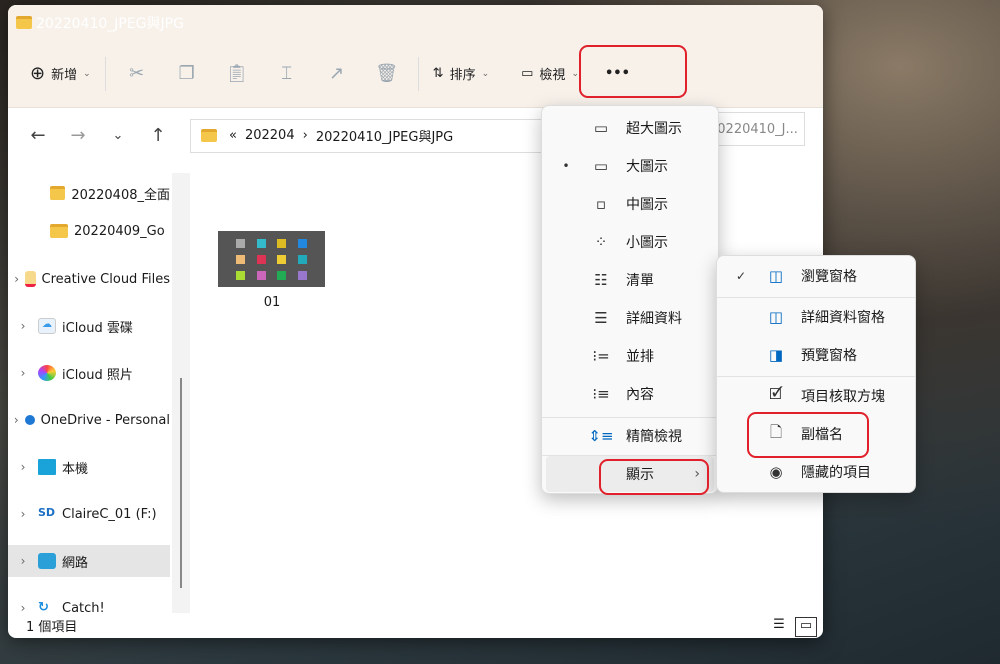 Image resolution: width=1000 pixels, height=664 pixels. I want to click on menu-item-details-pane: ◫ 詳細資料窗格, so click(816, 317).